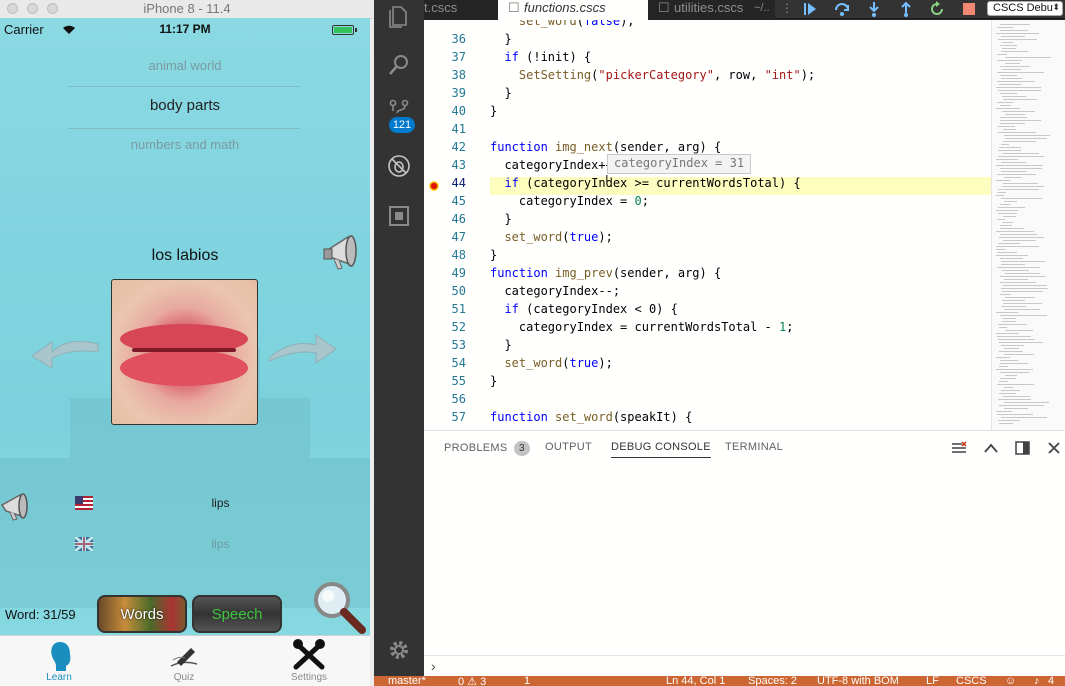  Describe the element at coordinates (458, 219) in the screenshot. I see `line-number: 46` at that location.